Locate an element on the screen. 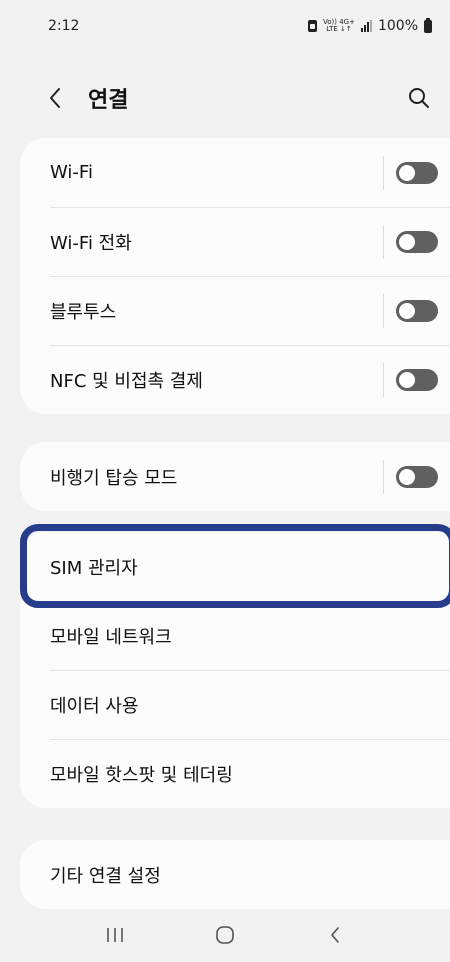  back-button is located at coordinates (59, 98).